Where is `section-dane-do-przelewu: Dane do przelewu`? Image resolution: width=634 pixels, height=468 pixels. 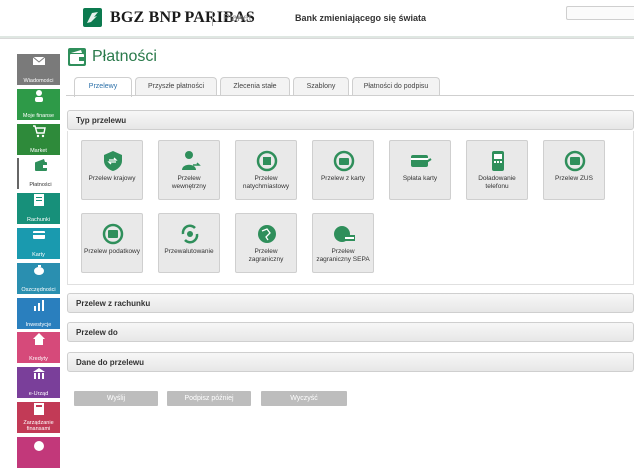 section-dane-do-przelewu: Dane do przelewu is located at coordinates (350, 362).